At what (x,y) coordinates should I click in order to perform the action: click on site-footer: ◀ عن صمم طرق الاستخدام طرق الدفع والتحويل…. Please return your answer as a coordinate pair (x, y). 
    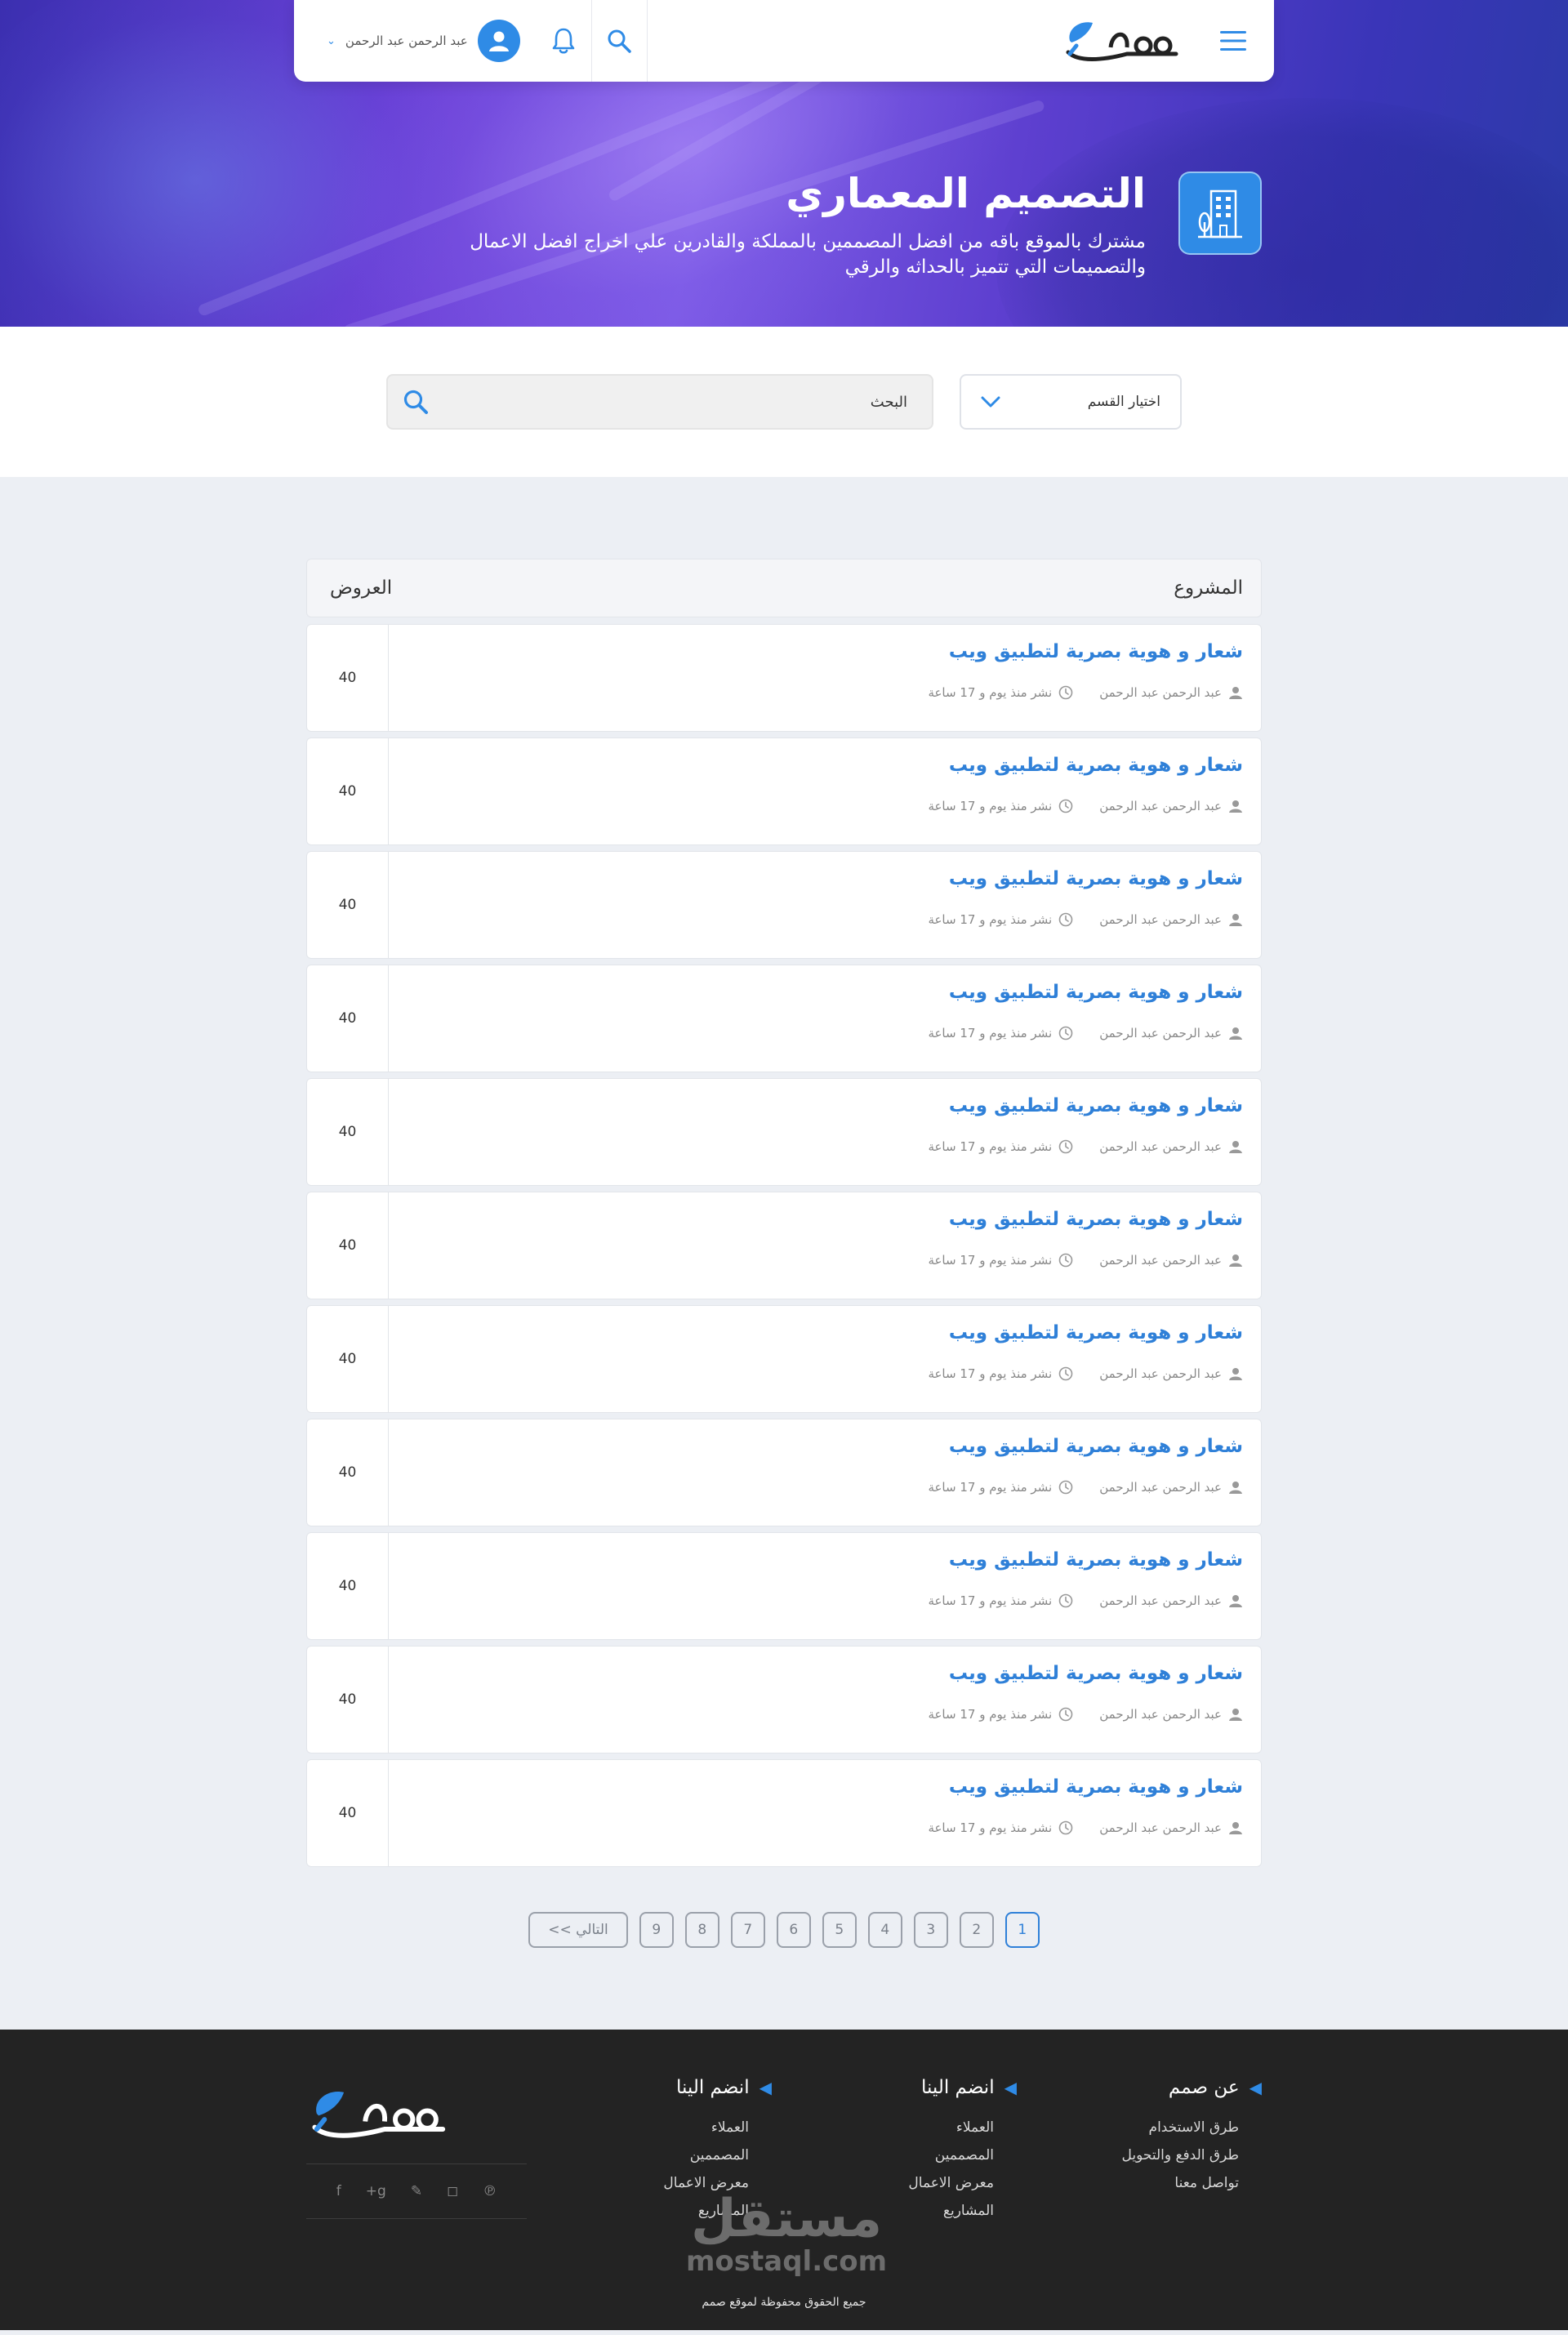
    Looking at the image, I should click on (784, 2180).